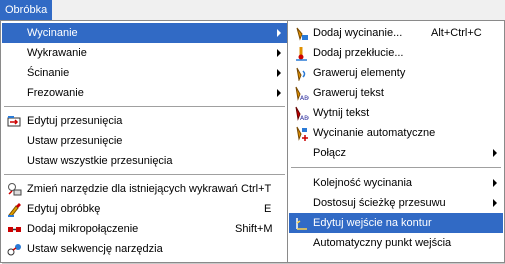 Image resolution: width=505 pixels, height=264 pixels. I want to click on menu-item-kolejnosc-wycinania: Kolejność wycinania, so click(396, 183).